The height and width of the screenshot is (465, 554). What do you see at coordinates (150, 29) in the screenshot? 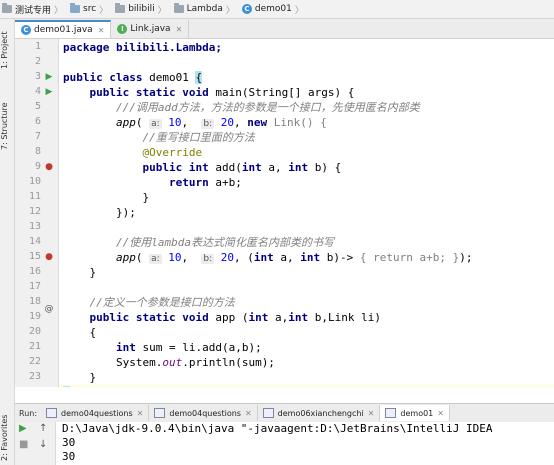
I see `tab-link-java: I Link.java ✕` at bounding box center [150, 29].